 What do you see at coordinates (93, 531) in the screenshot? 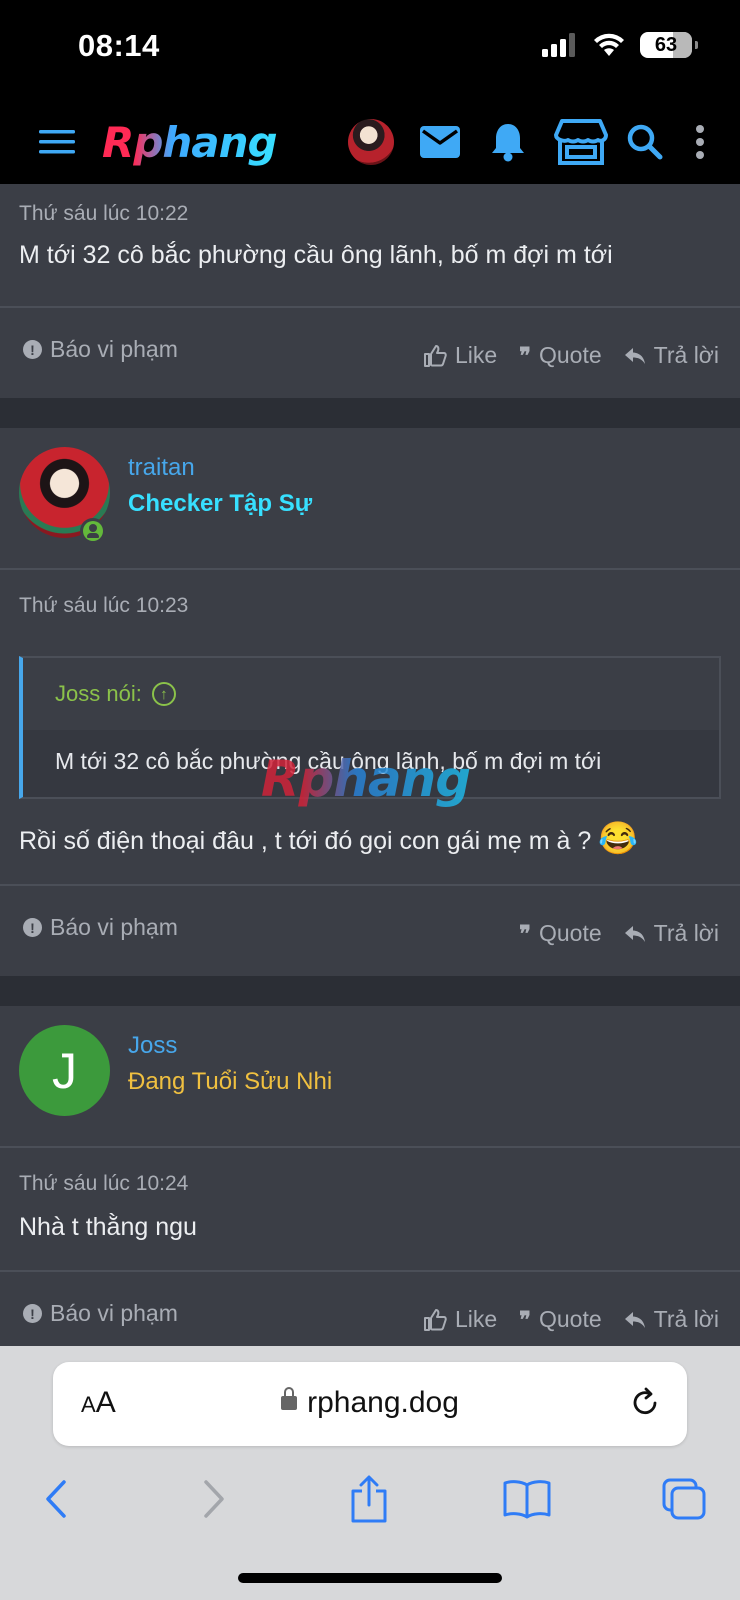
I see `online-status-icon` at bounding box center [93, 531].